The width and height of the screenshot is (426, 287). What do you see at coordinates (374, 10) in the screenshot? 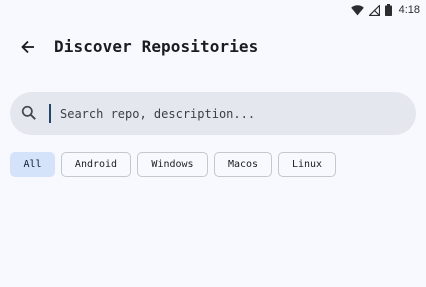
I see `no-signal-icon` at bounding box center [374, 10].